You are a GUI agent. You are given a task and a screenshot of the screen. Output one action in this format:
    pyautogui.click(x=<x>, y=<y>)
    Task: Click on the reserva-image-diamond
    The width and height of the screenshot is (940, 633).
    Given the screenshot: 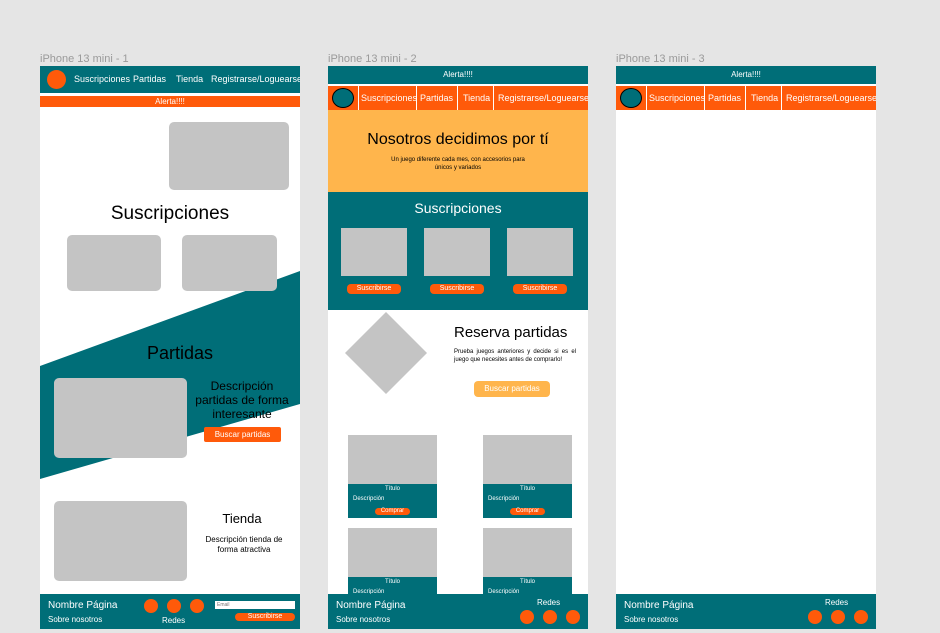 What is the action you would take?
    pyautogui.click(x=386, y=353)
    